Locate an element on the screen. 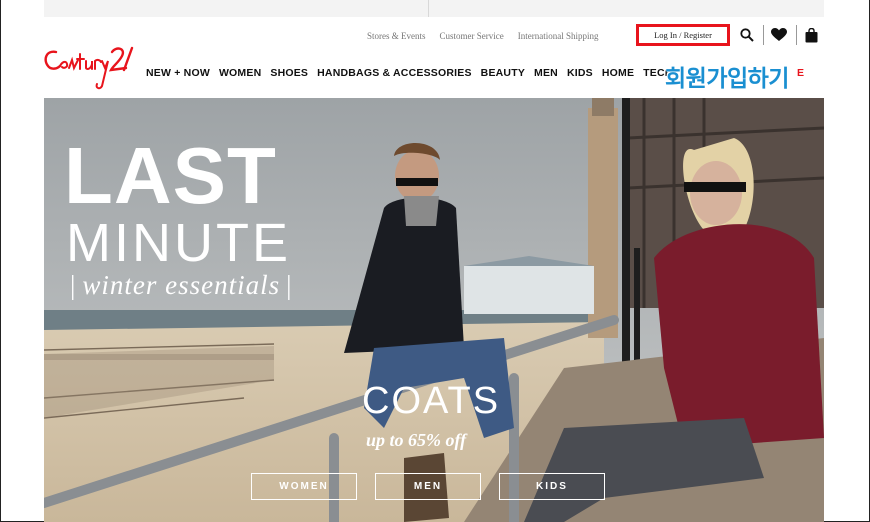 The width and height of the screenshot is (870, 522). international-shipping-link: International Shipping is located at coordinates (558, 36).